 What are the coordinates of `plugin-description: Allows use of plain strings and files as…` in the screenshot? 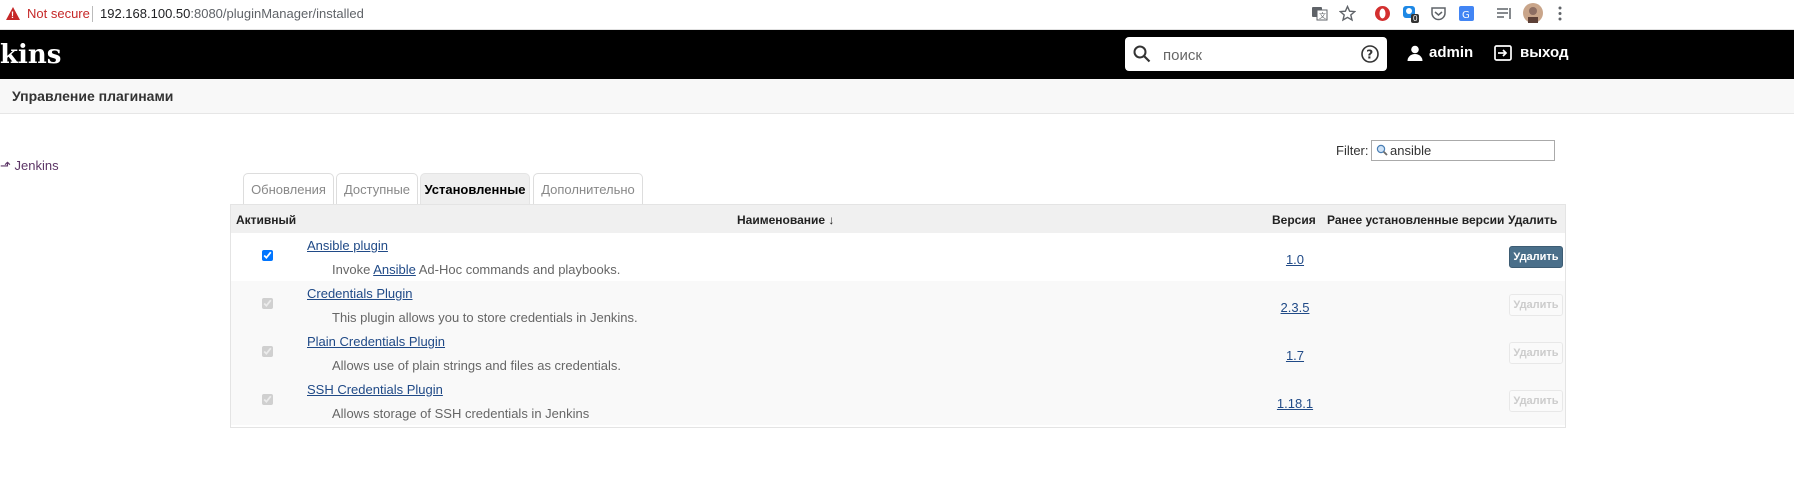 It's located at (477, 365).